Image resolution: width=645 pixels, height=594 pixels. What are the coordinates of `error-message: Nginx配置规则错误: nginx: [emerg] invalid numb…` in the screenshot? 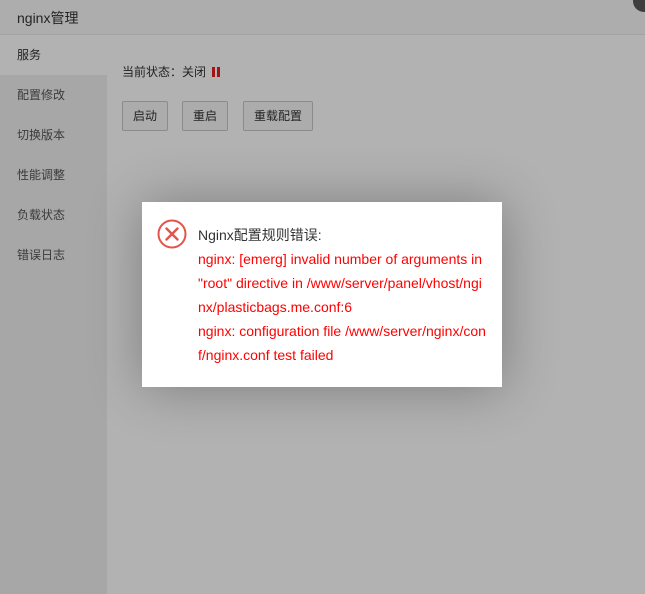 It's located at (343, 295).